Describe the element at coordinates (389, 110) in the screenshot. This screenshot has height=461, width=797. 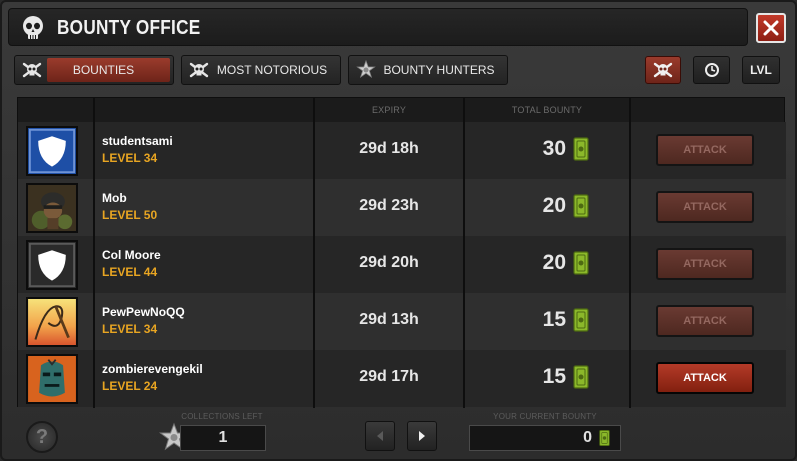
I see `expiry-header: EXPIRY` at that location.